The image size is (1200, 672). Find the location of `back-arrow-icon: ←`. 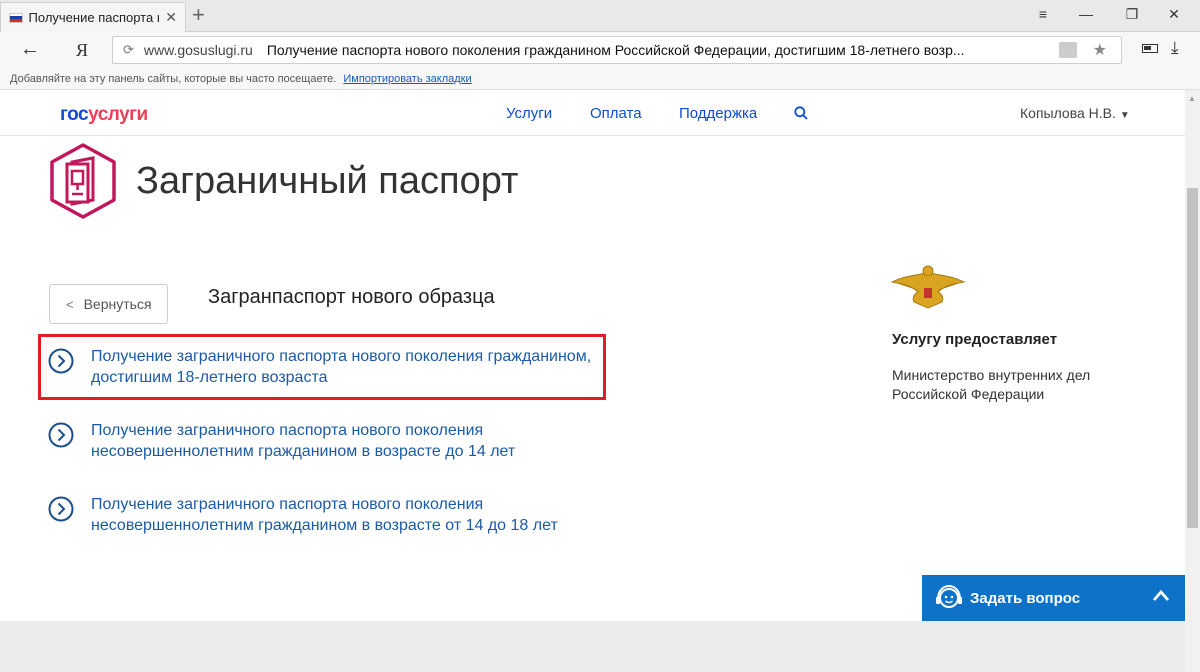

back-arrow-icon: ← is located at coordinates (30, 49).